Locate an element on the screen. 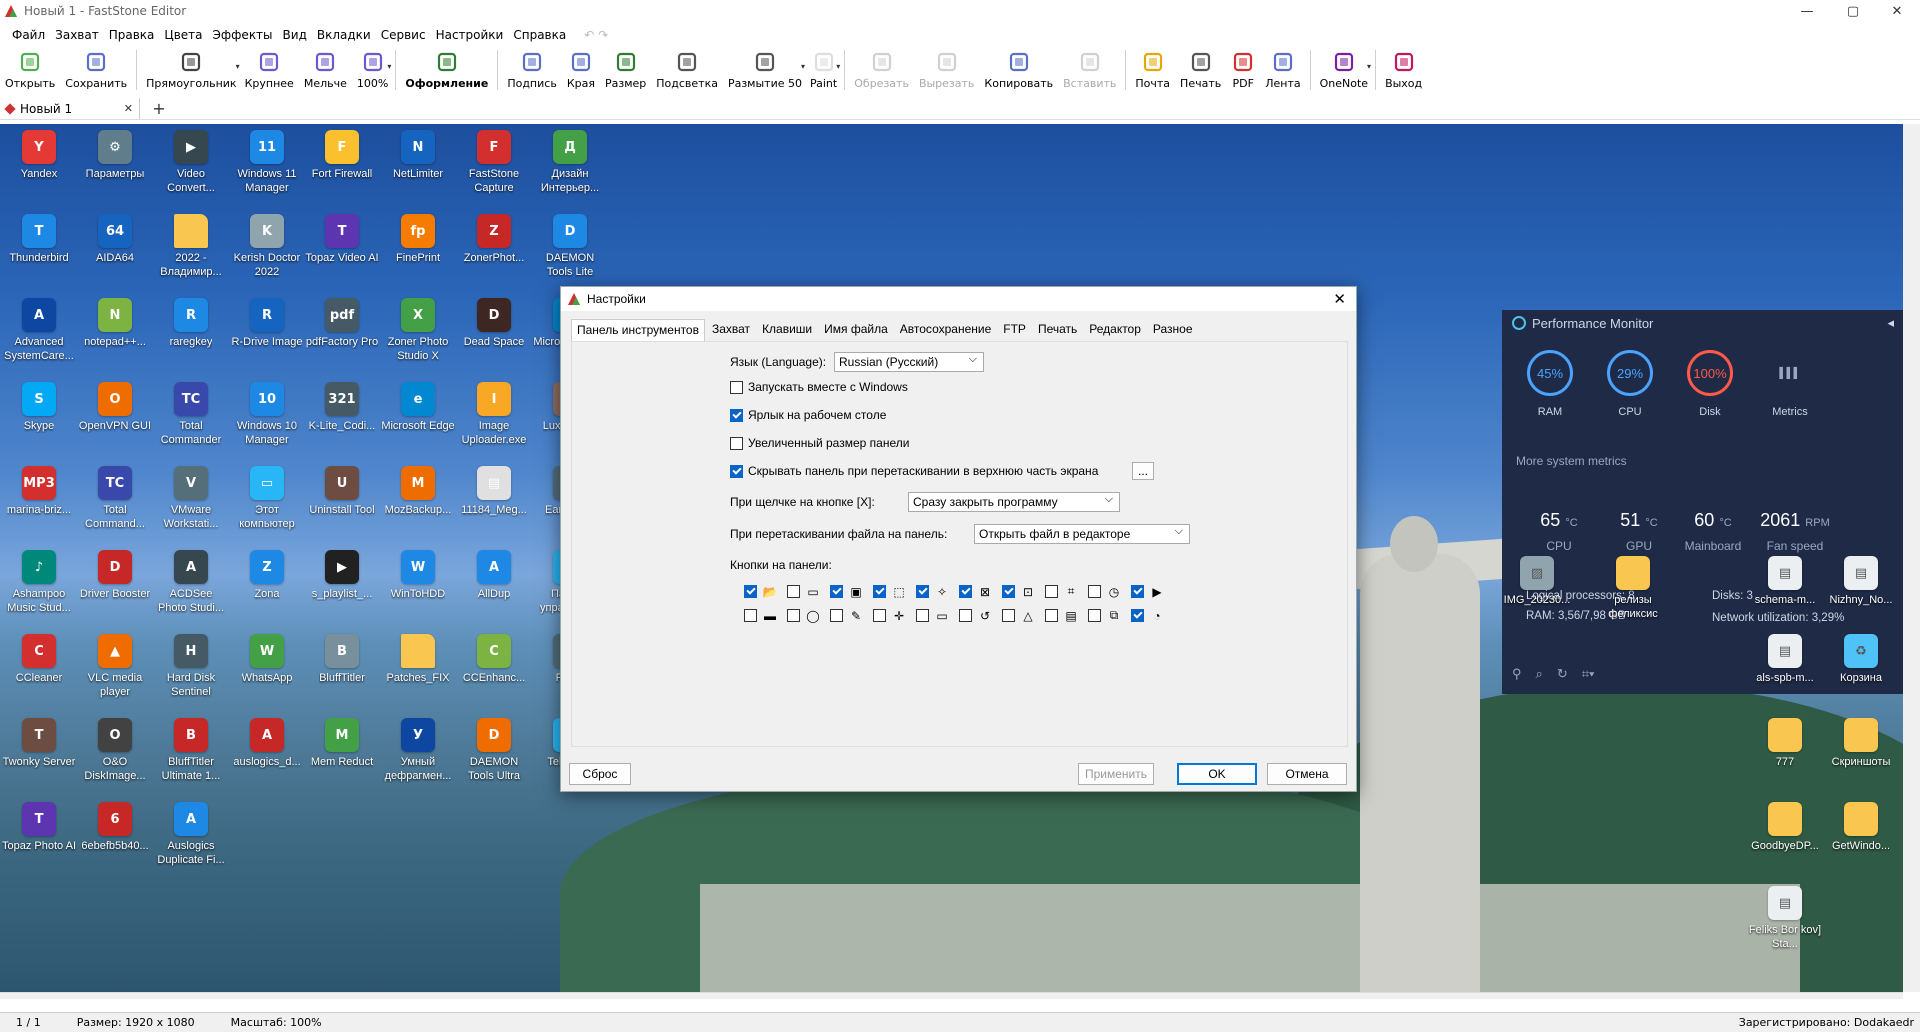  startup-checkbox is located at coordinates (736, 387).